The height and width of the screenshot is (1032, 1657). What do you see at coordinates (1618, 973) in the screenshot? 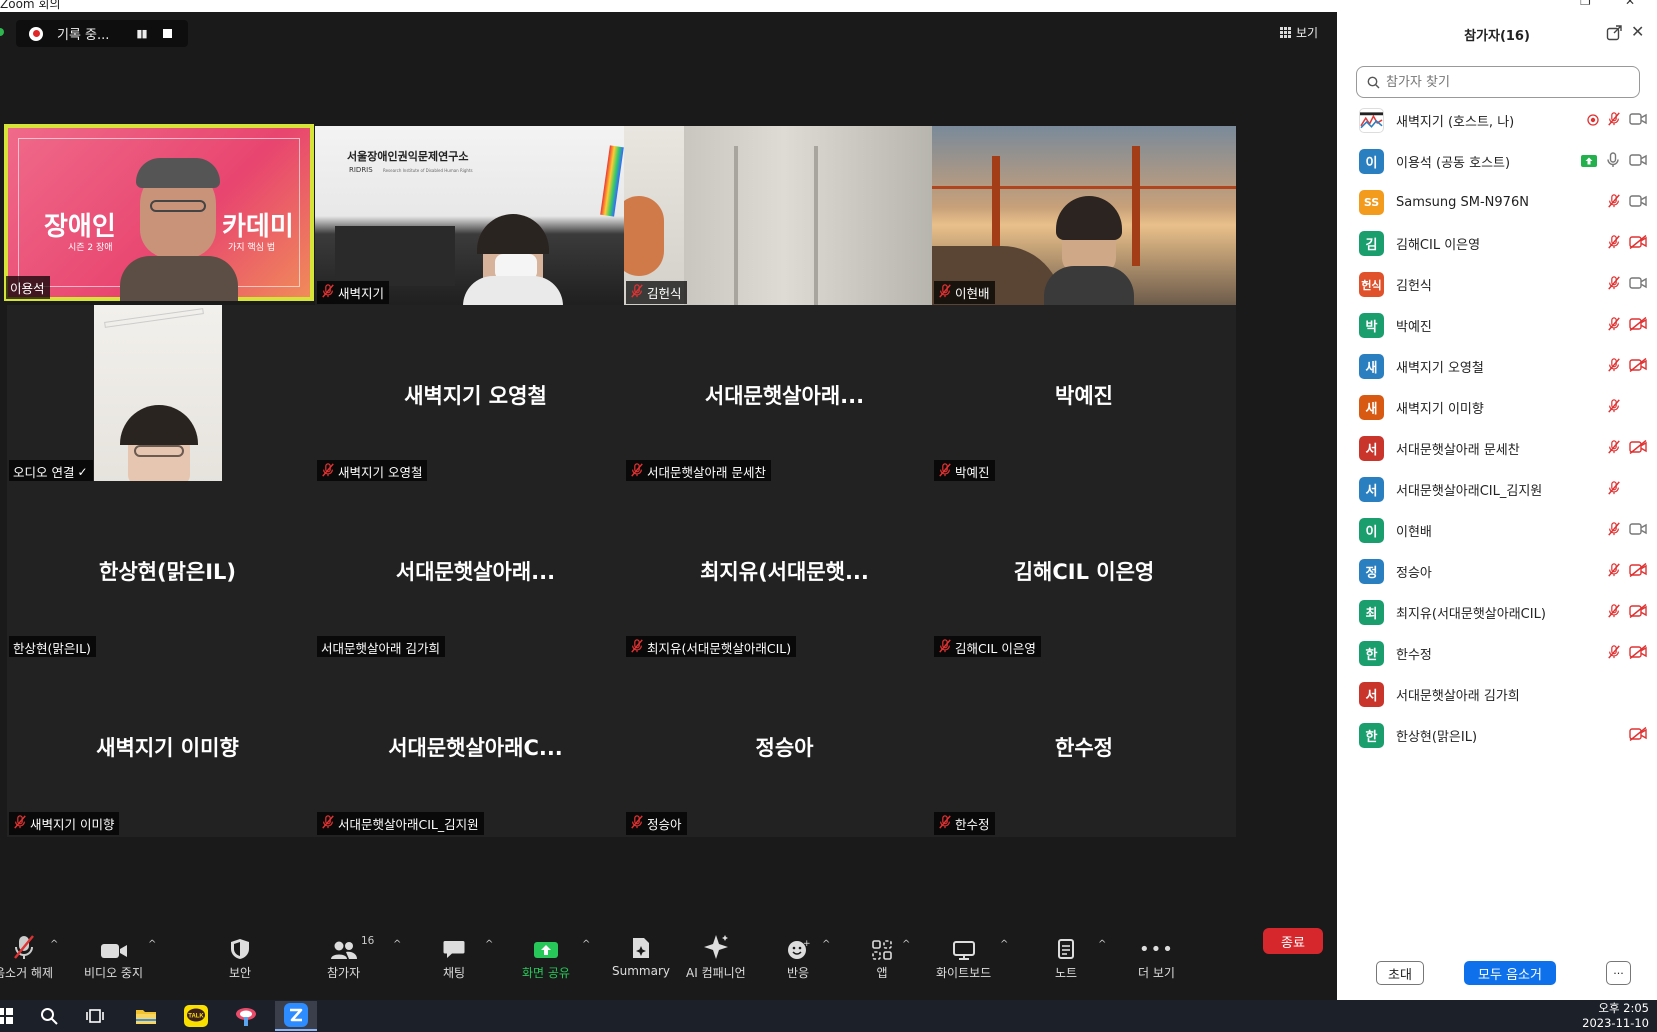
I see `panel-more-button: ···` at bounding box center [1618, 973].